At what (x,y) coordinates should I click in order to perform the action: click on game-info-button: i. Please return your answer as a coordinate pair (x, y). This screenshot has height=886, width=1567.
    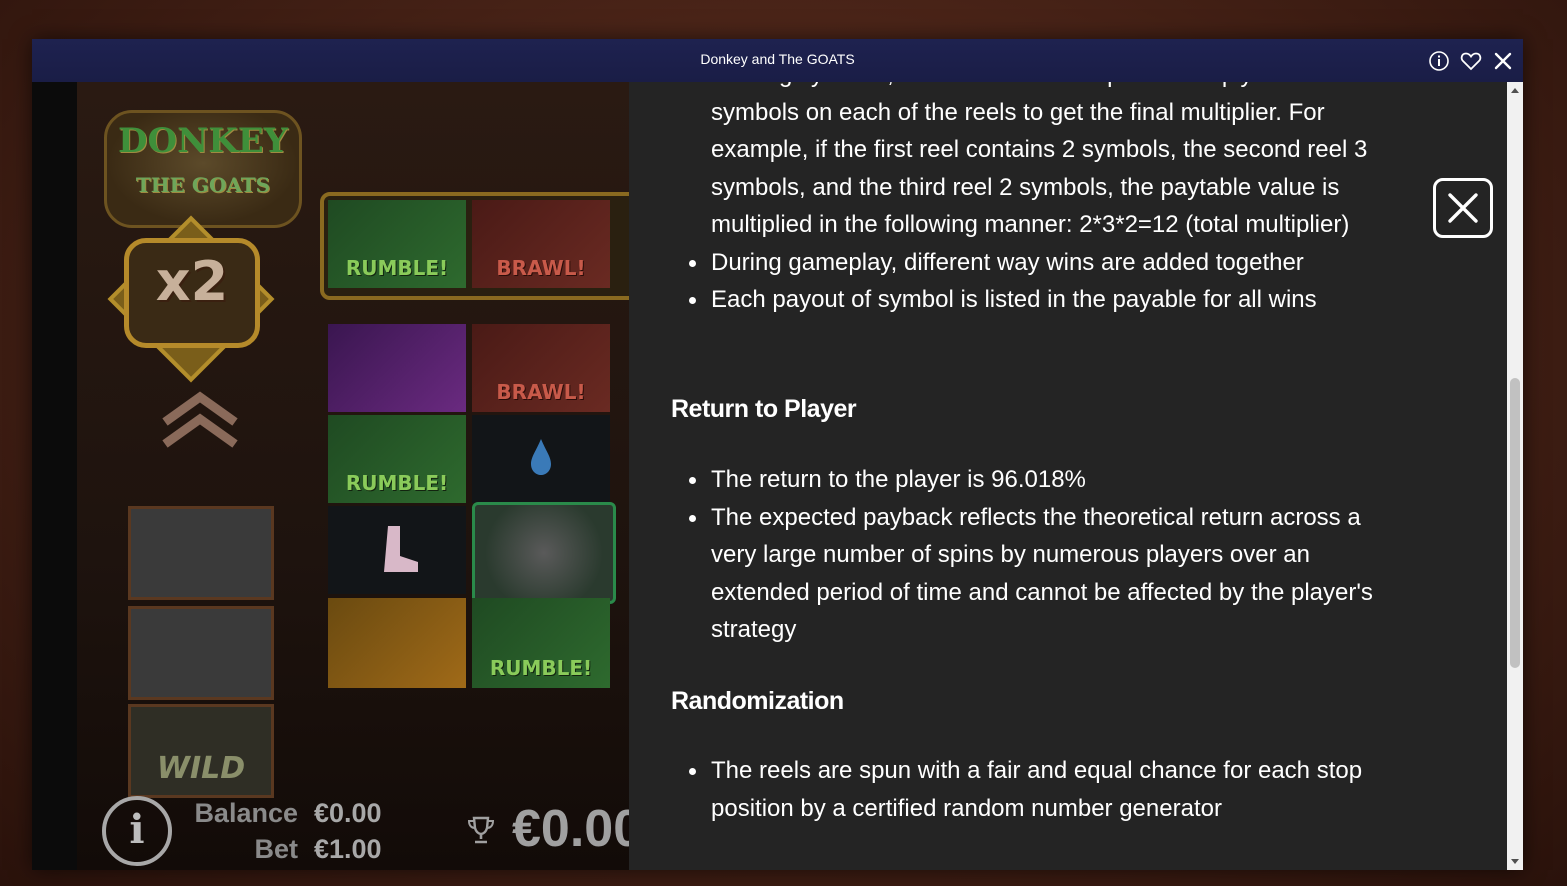
    Looking at the image, I should click on (137, 831).